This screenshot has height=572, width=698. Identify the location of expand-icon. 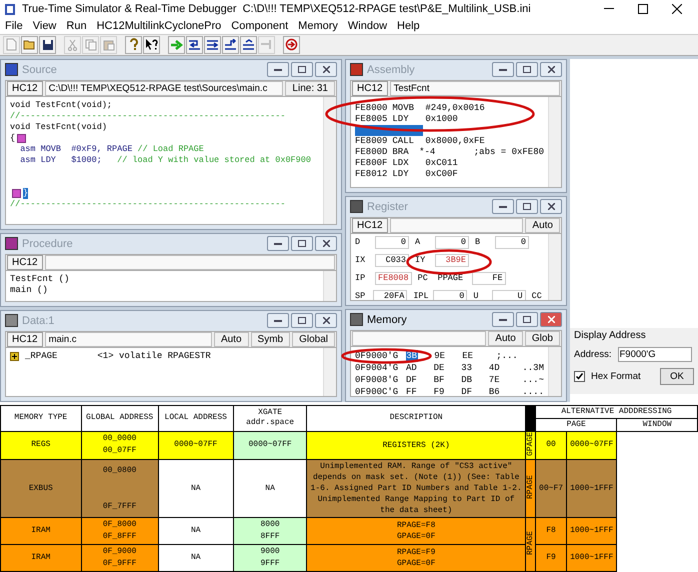
(14, 356).